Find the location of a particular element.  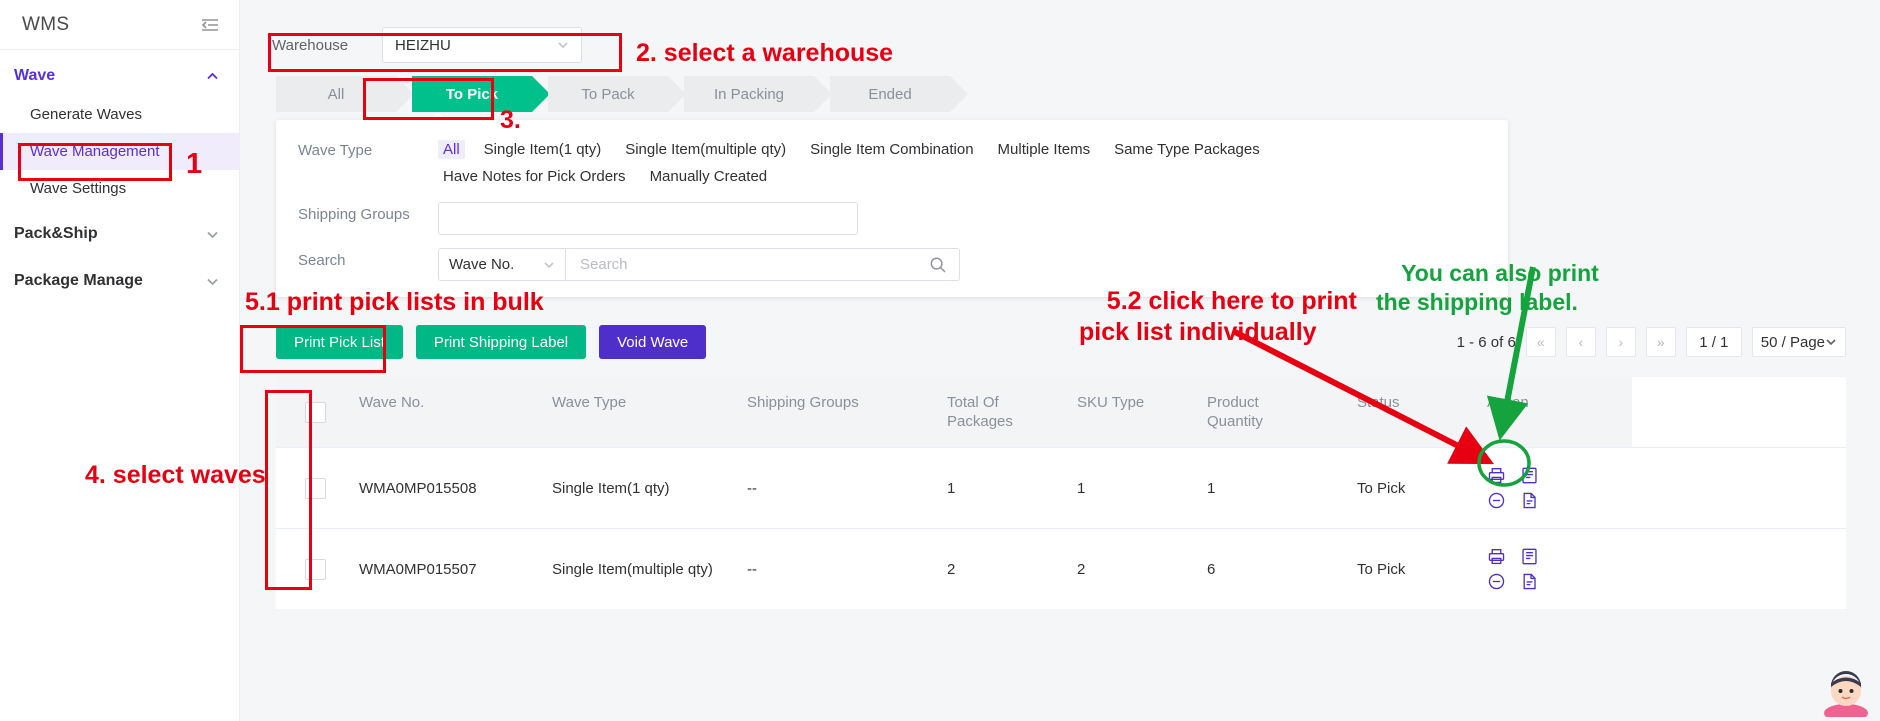

cell-sku-type: 2 is located at coordinates (1081, 569).